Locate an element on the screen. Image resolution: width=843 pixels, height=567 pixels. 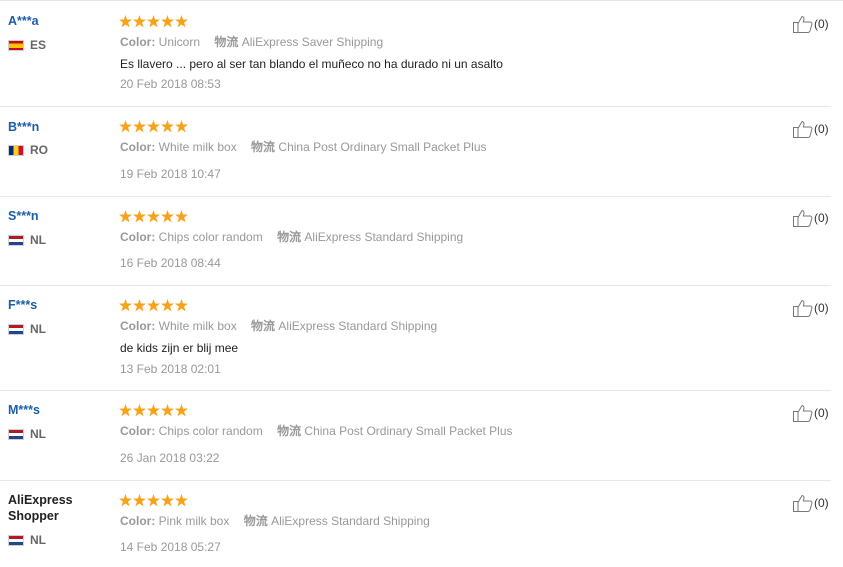
review-date: 14 Feb 2018 05:27 is located at coordinates (170, 547).